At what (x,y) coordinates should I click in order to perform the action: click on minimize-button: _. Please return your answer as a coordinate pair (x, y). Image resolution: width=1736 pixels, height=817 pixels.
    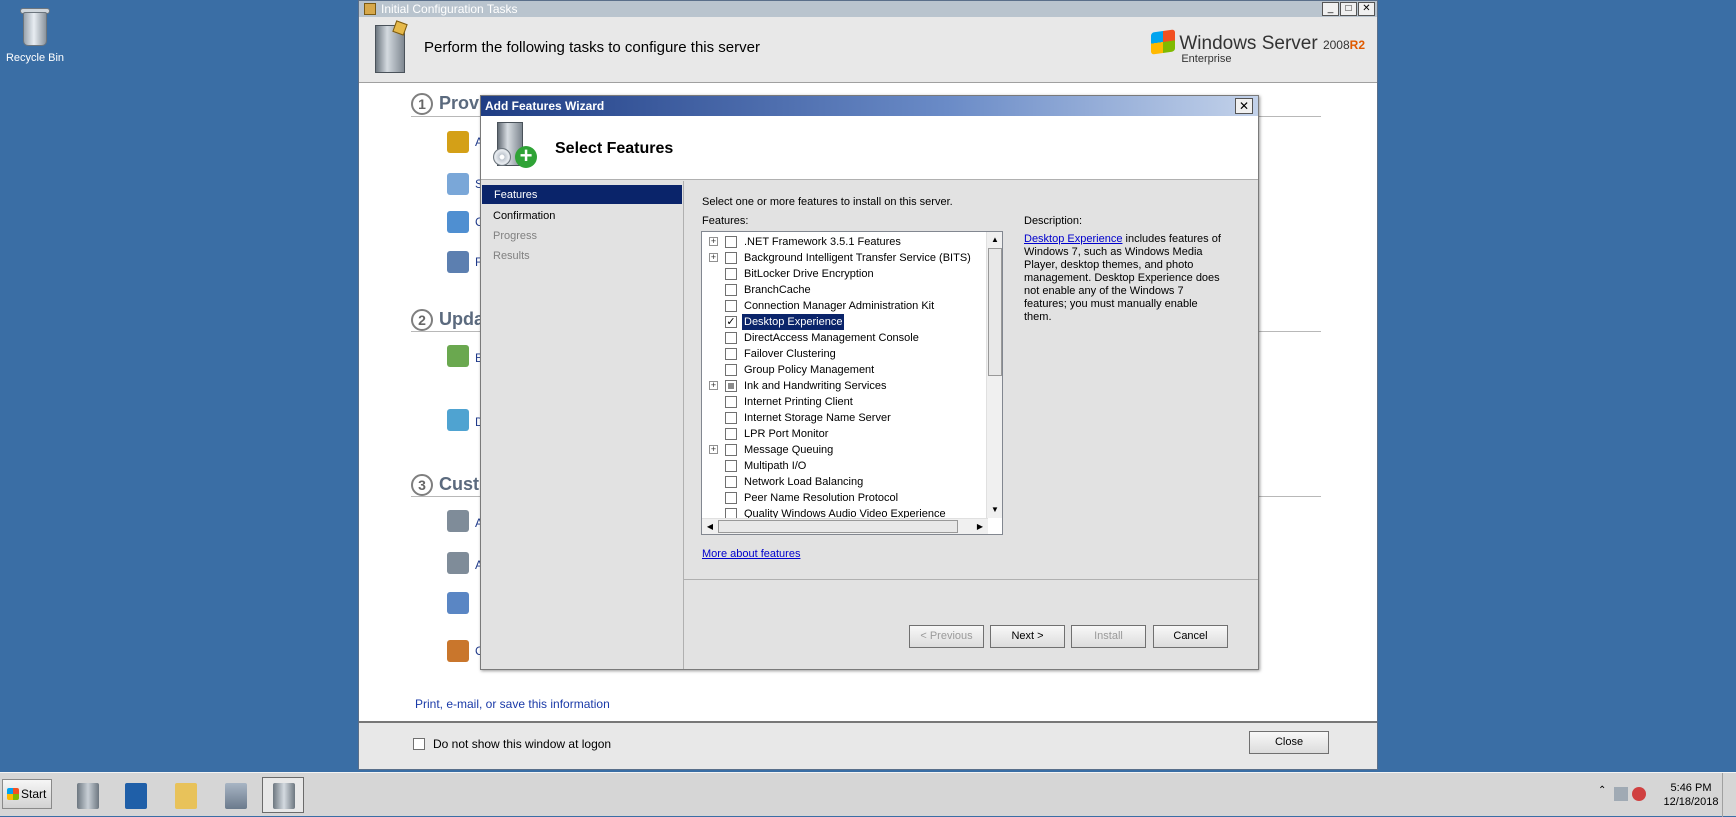
    Looking at the image, I should click on (1330, 9).